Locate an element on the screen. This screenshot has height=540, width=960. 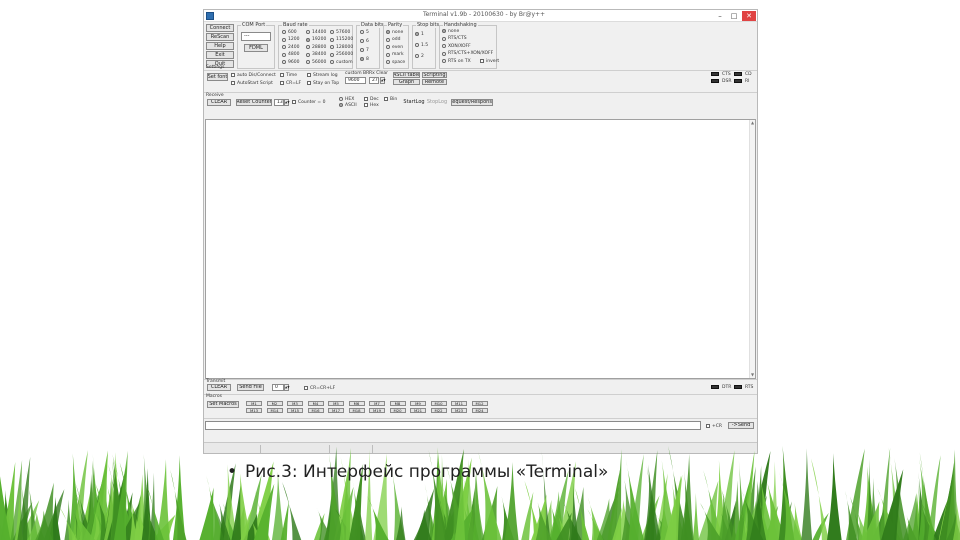
transmit-field: 0 is located at coordinates (278, 387).